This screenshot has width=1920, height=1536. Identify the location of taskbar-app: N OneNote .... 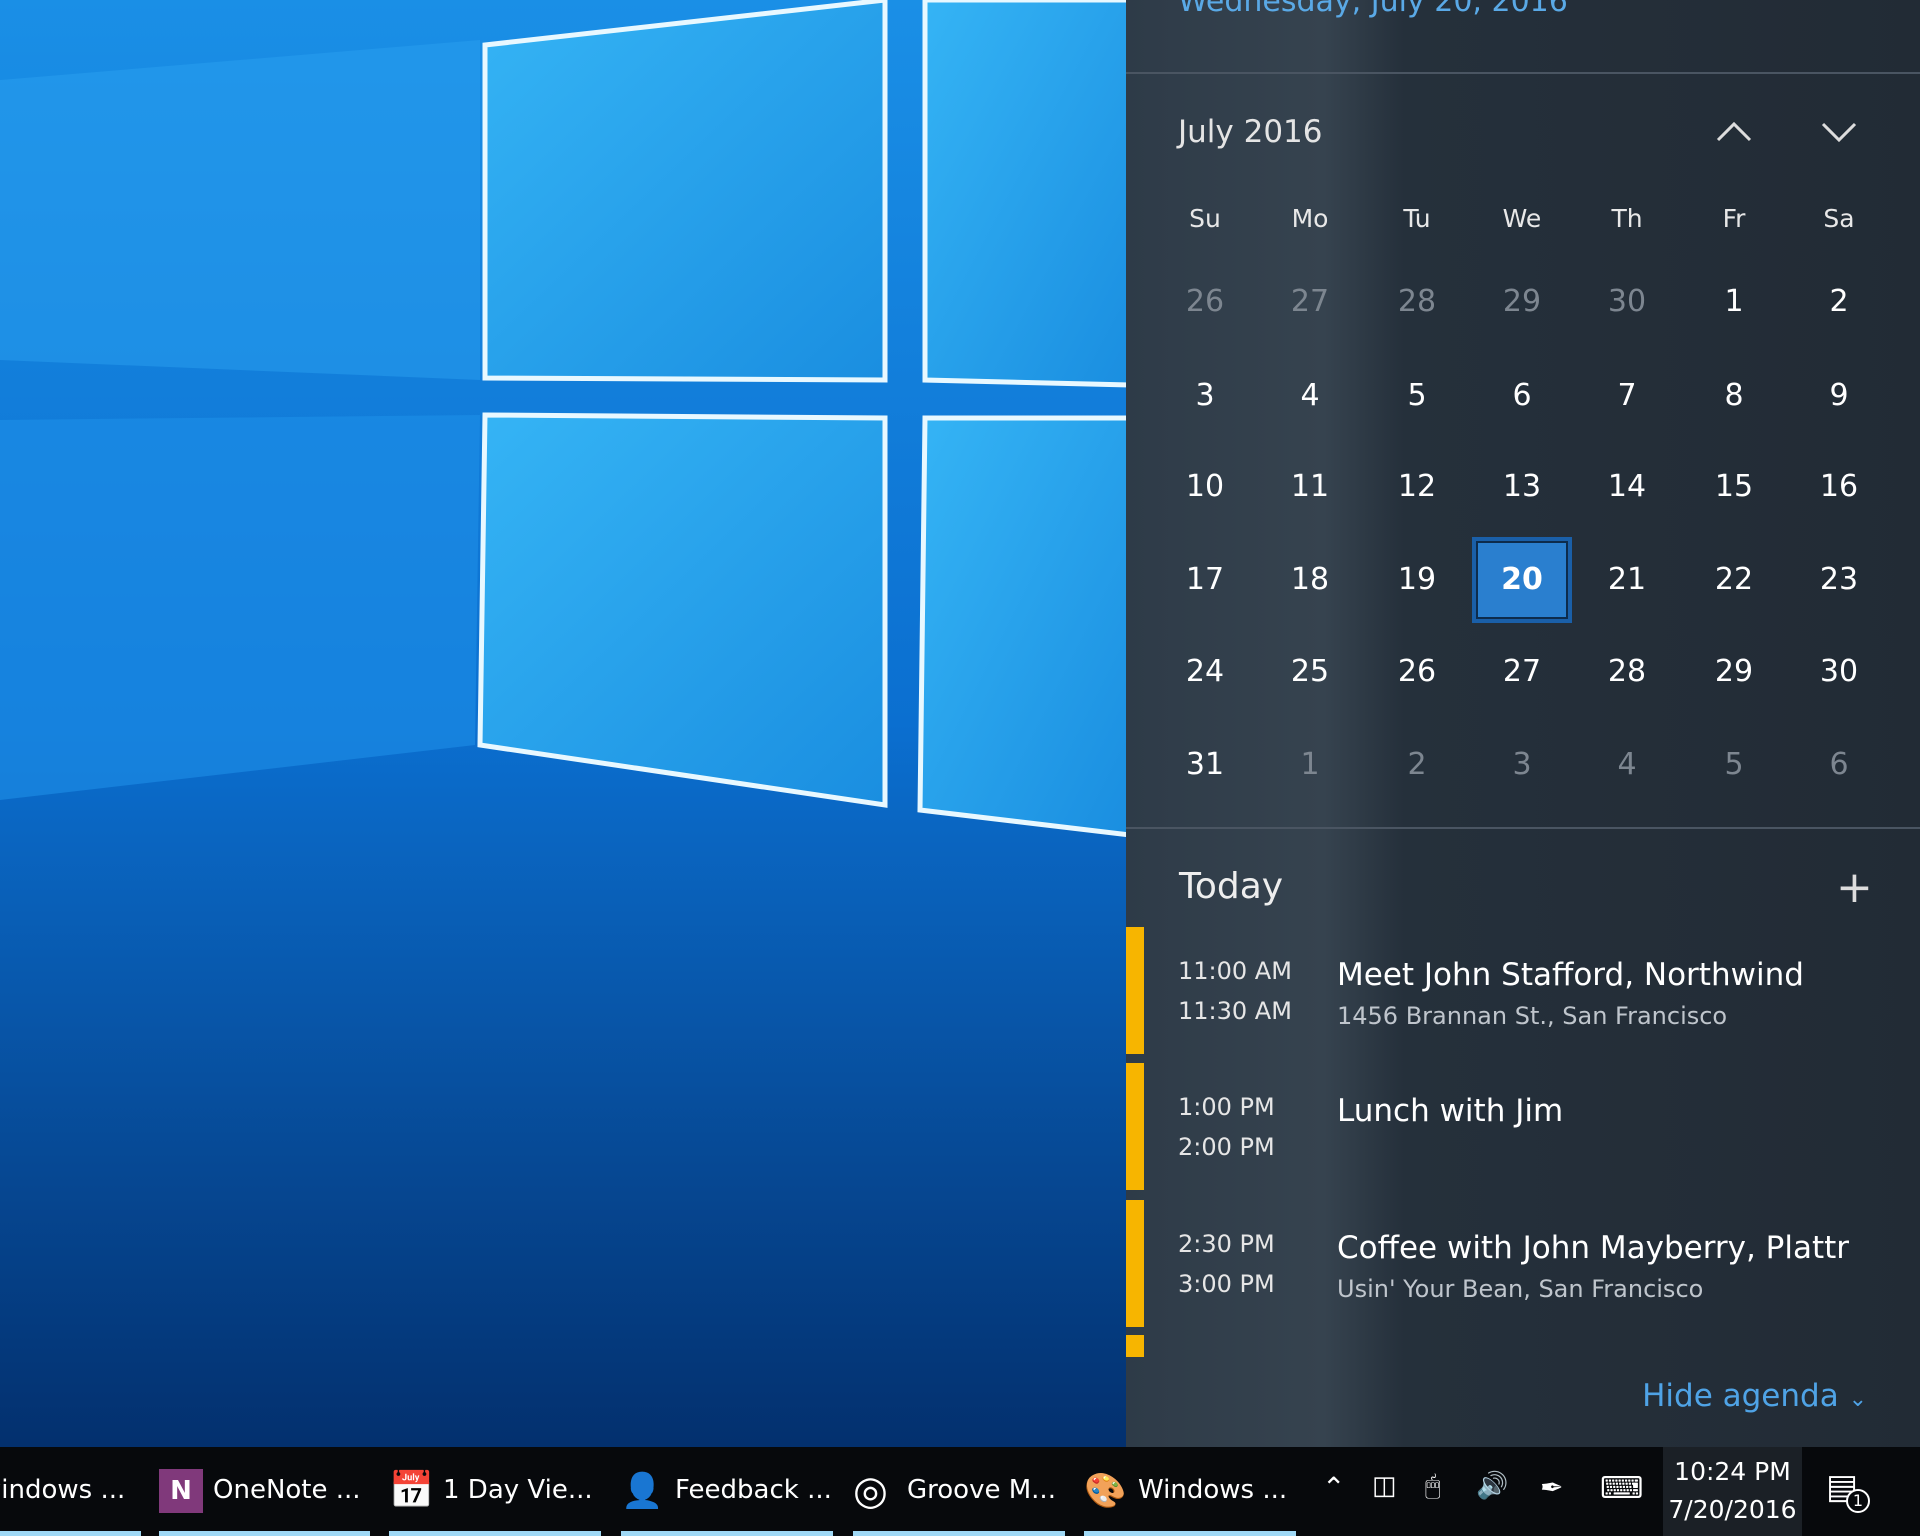
(264, 1491).